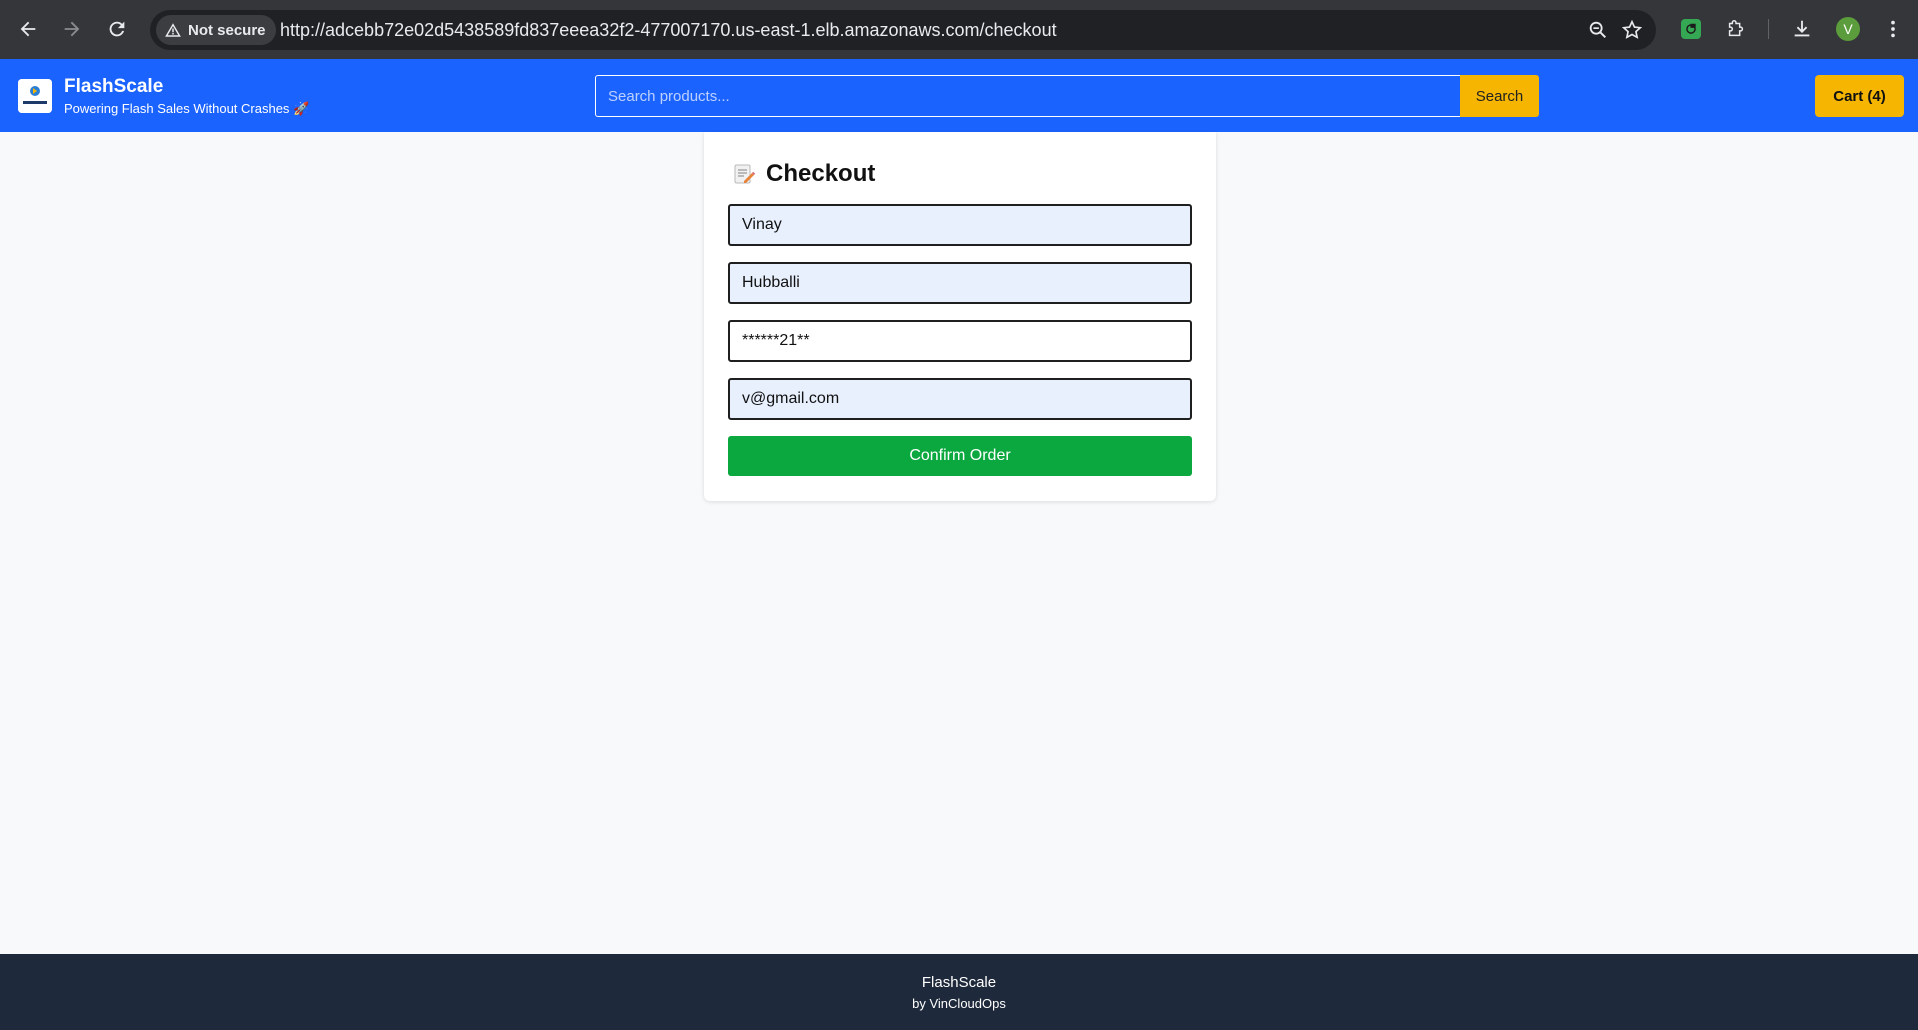 The height and width of the screenshot is (1030, 1918). Describe the element at coordinates (960, 283) in the screenshot. I see `city-field` at that location.